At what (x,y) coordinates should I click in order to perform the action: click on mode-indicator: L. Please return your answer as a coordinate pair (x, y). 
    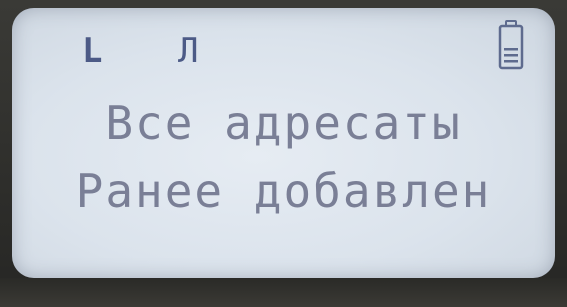
    Looking at the image, I should click on (92, 51).